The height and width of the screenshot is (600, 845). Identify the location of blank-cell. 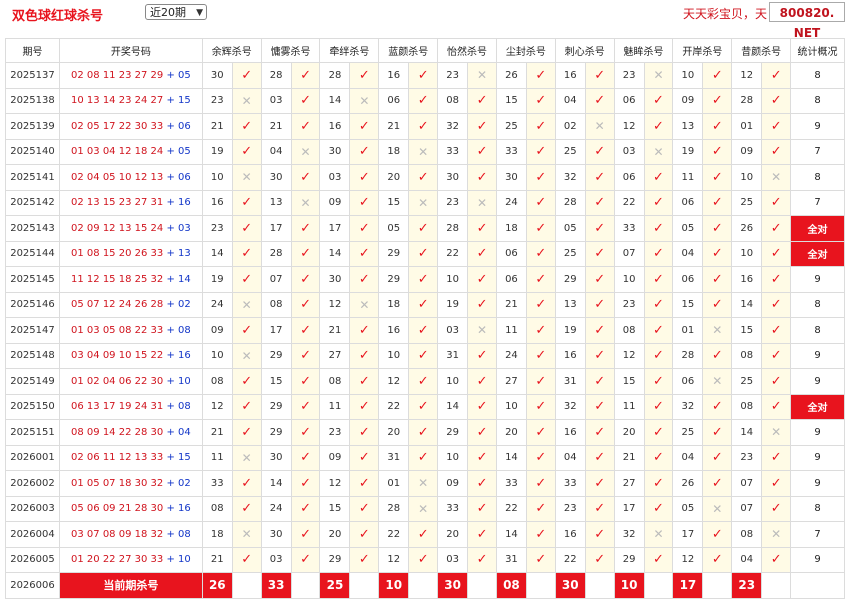
(364, 585).